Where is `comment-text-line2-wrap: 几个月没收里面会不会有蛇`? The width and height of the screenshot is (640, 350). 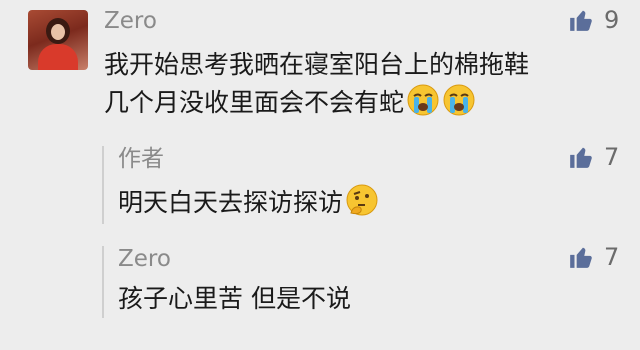
comment-text-line2-wrap: 几个月没收里面会不会有蛇 is located at coordinates (290, 106).